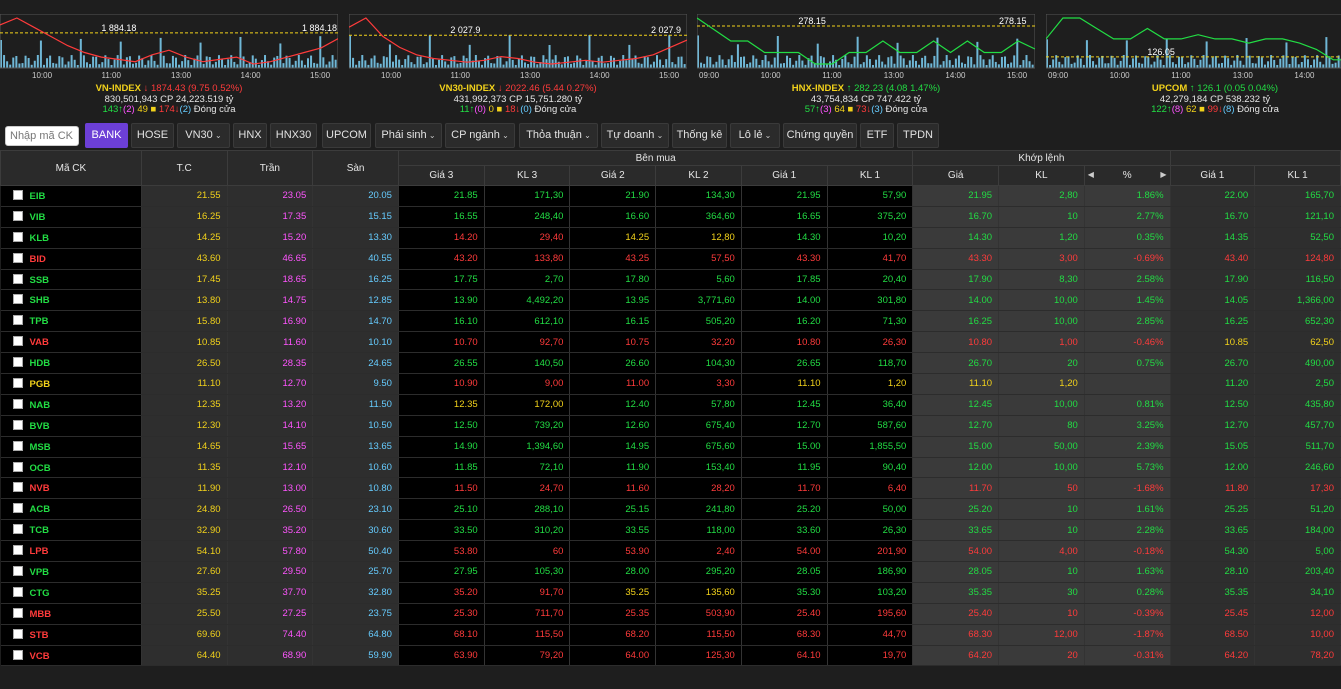  I want to click on ticker-symbol: BVB, so click(40, 426).